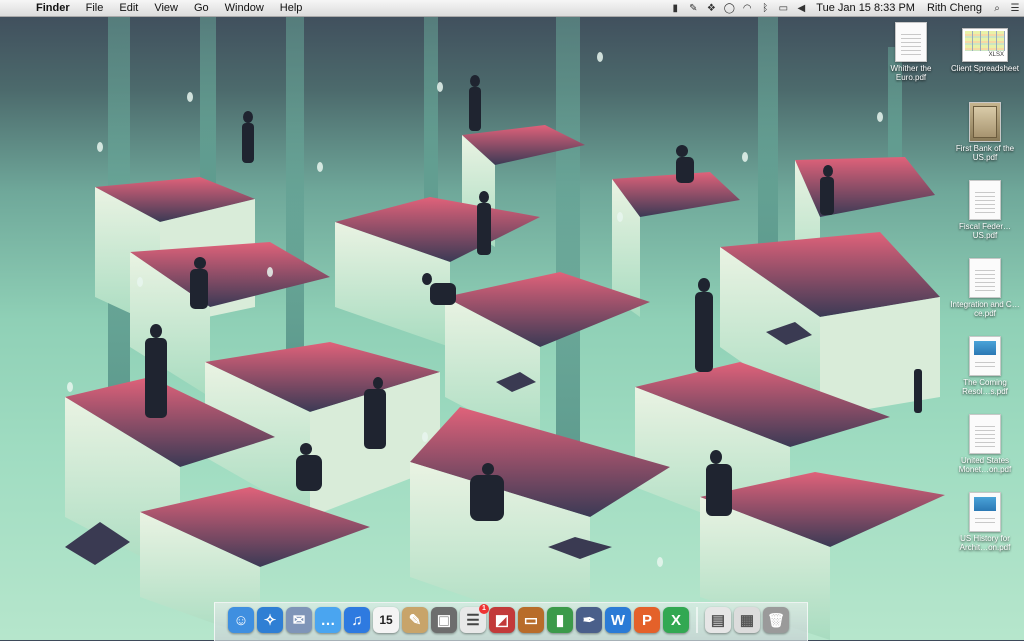 Image resolution: width=1024 pixels, height=641 pixels. What do you see at coordinates (776, 620) in the screenshot?
I see `trash-icon: 🗑` at bounding box center [776, 620].